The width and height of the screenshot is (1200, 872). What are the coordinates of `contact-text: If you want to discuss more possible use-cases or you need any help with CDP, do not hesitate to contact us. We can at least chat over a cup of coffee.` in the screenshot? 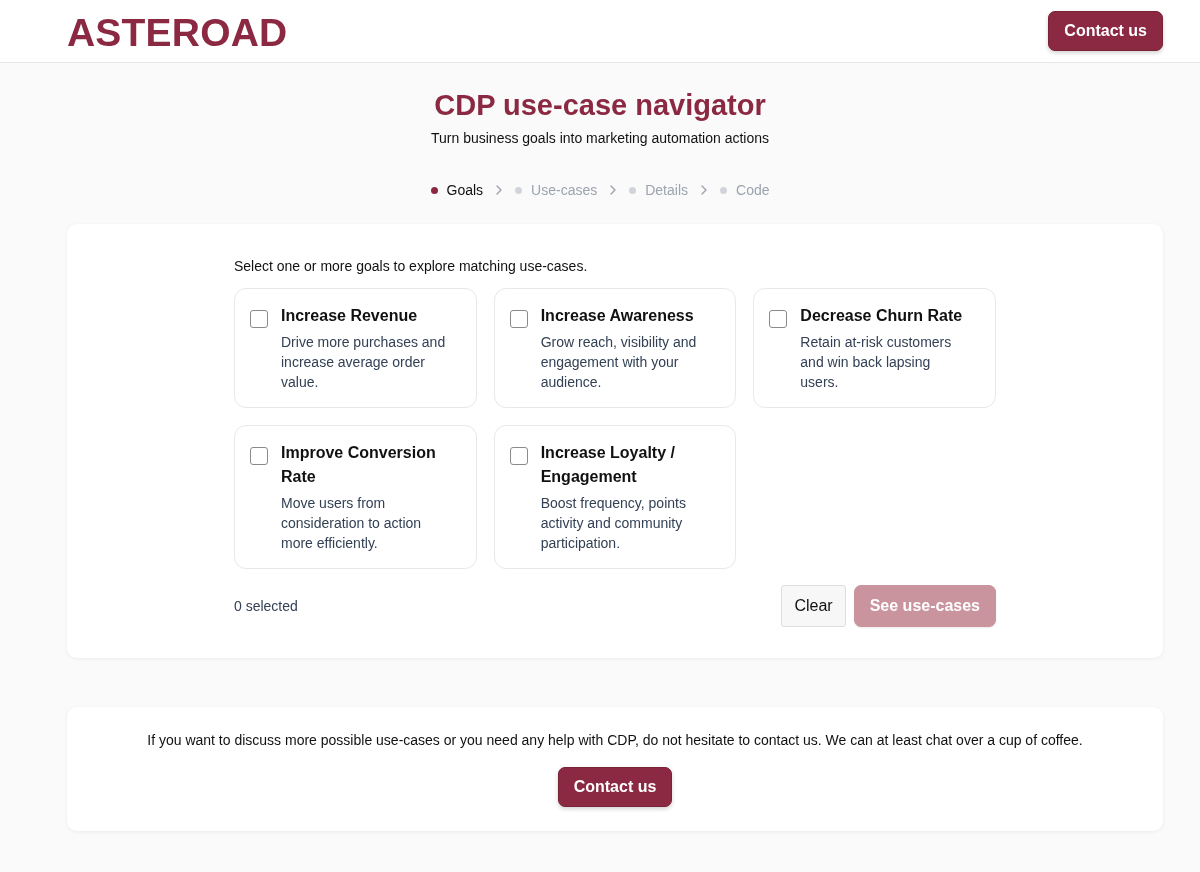 It's located at (615, 740).